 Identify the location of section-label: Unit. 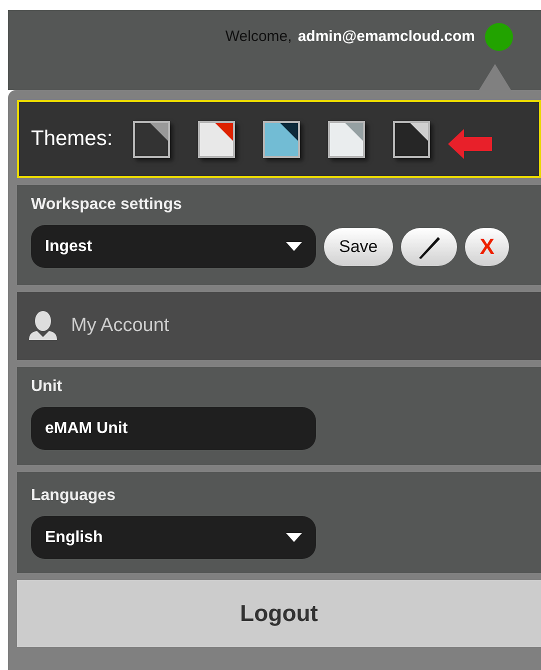
(47, 387).